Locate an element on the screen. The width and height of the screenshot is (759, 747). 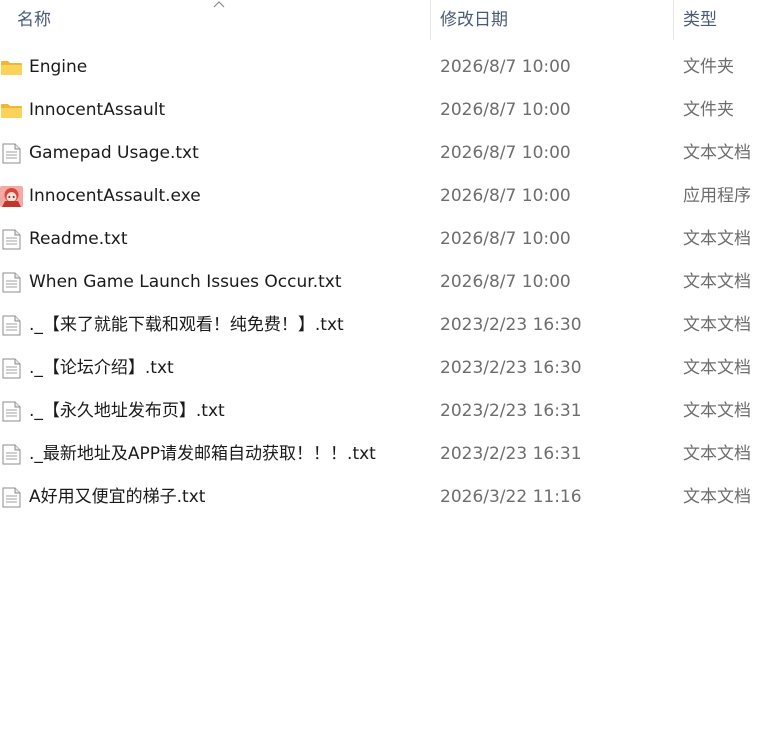
file-name: ._【永久地址发布页】.txt is located at coordinates (127, 411).